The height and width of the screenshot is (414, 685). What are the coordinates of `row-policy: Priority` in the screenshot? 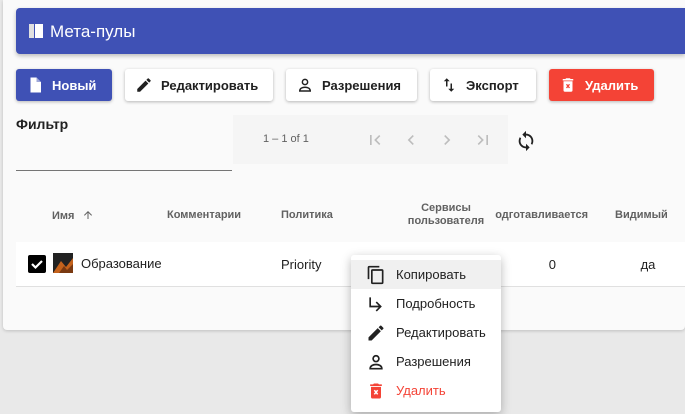 It's located at (301, 264).